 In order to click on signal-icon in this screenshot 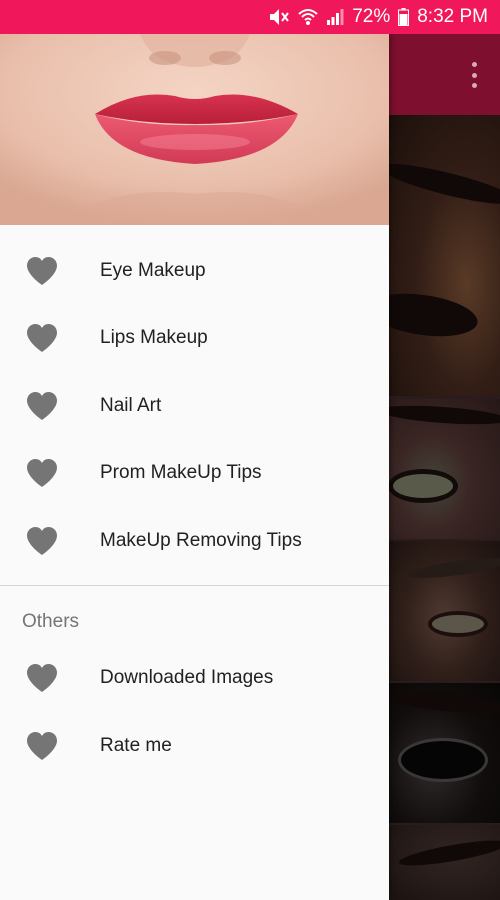, I will do `click(335, 17)`.